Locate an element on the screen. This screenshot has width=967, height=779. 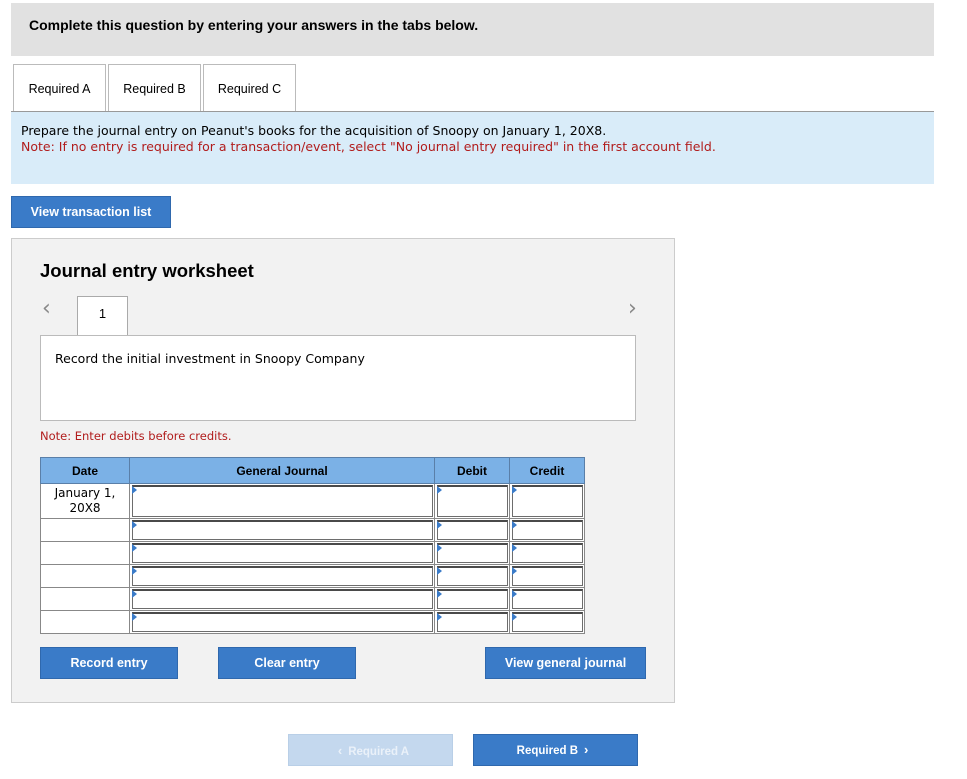
previous-required-button: ‹ Required A is located at coordinates (370, 750).